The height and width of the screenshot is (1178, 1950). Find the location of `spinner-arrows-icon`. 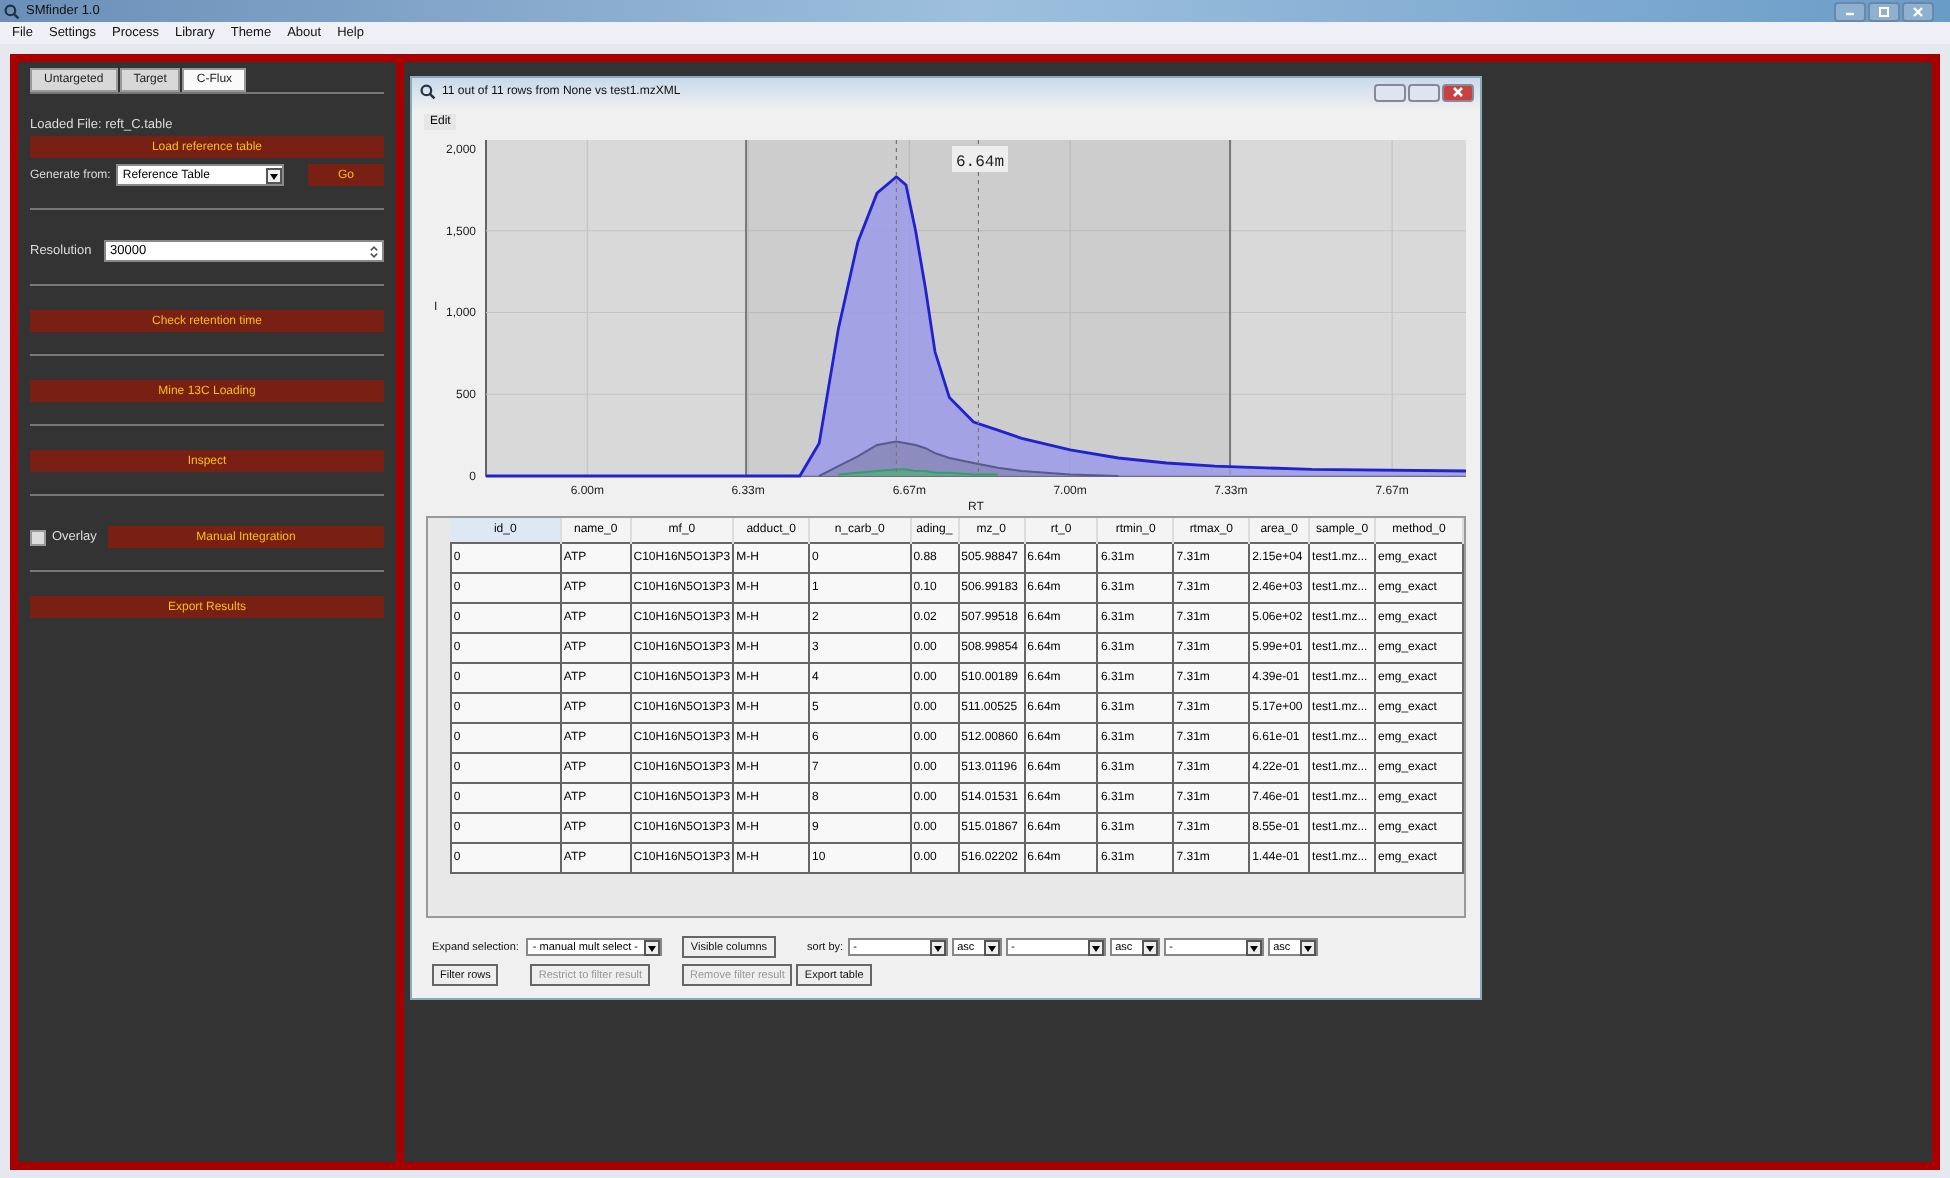

spinner-arrows-icon is located at coordinates (374, 251).